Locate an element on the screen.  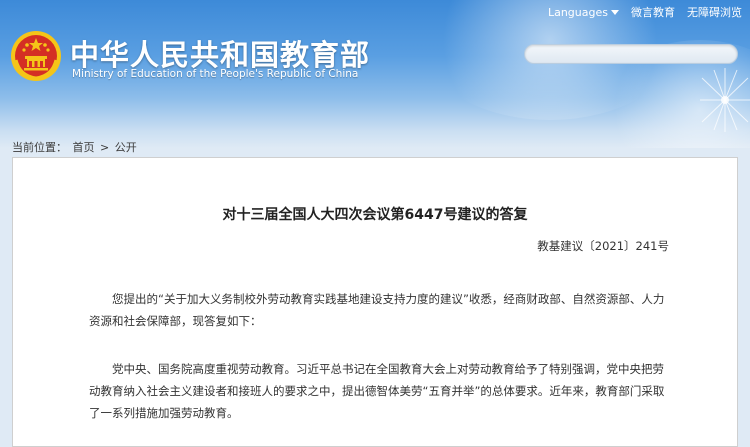
paragraph-line: 资源和社会保障部，现答复如下： is located at coordinates (175, 321).